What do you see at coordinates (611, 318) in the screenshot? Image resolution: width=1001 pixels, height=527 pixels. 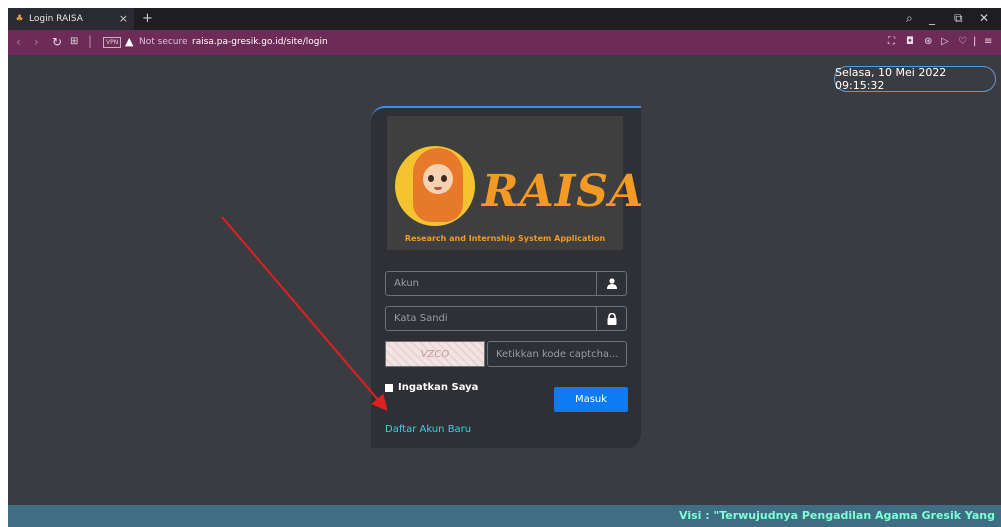 I see `lock-icon` at bounding box center [611, 318].